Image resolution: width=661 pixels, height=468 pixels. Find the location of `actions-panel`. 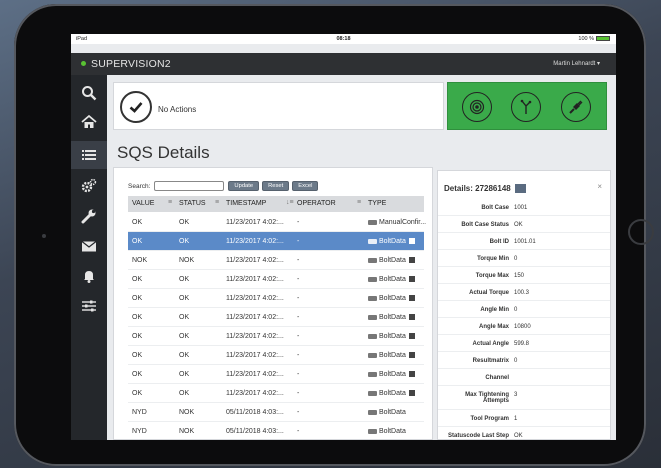

actions-panel is located at coordinates (527, 106).